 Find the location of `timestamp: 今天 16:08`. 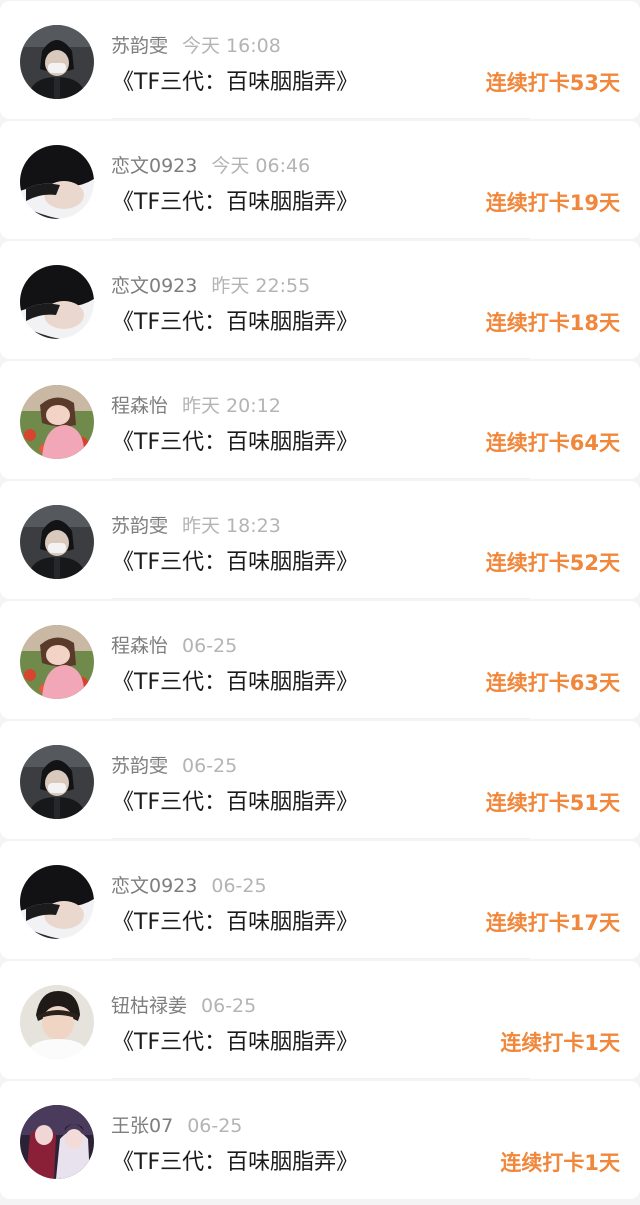

timestamp: 今天 16:08 is located at coordinates (231, 46).